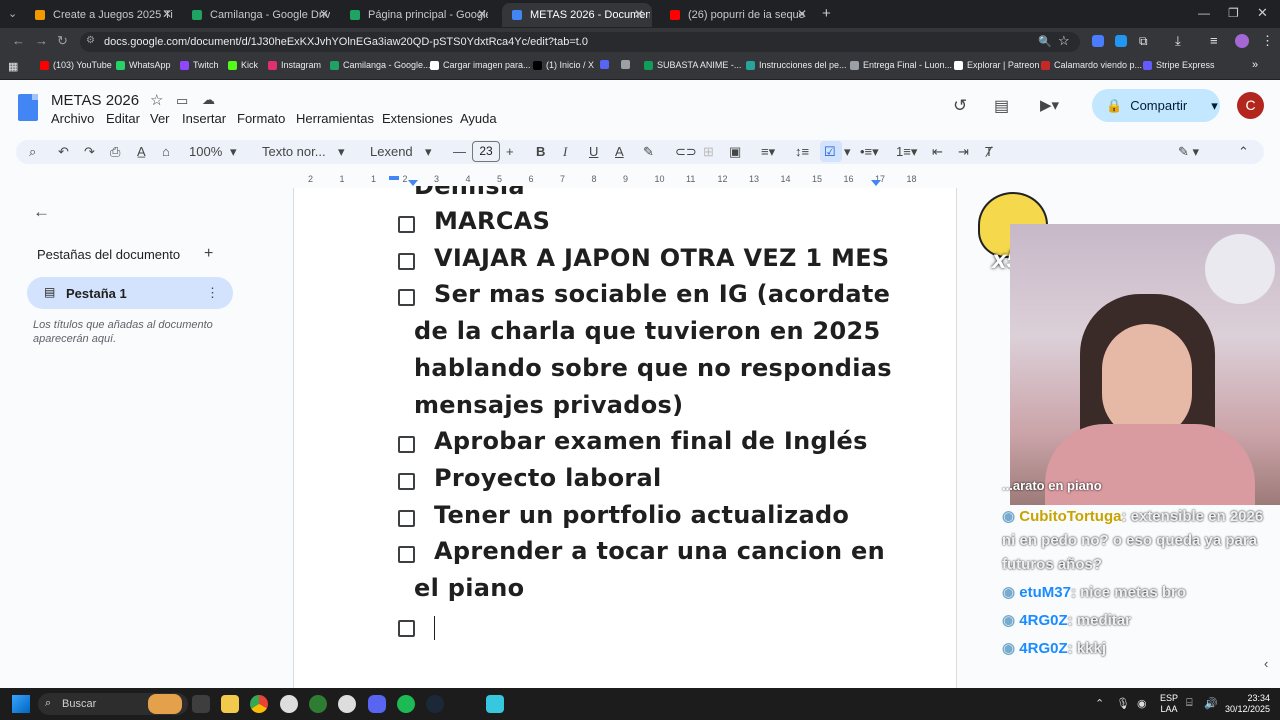  What do you see at coordinates (115, 152) in the screenshot?
I see `print-icon: ⎙` at bounding box center [115, 152].